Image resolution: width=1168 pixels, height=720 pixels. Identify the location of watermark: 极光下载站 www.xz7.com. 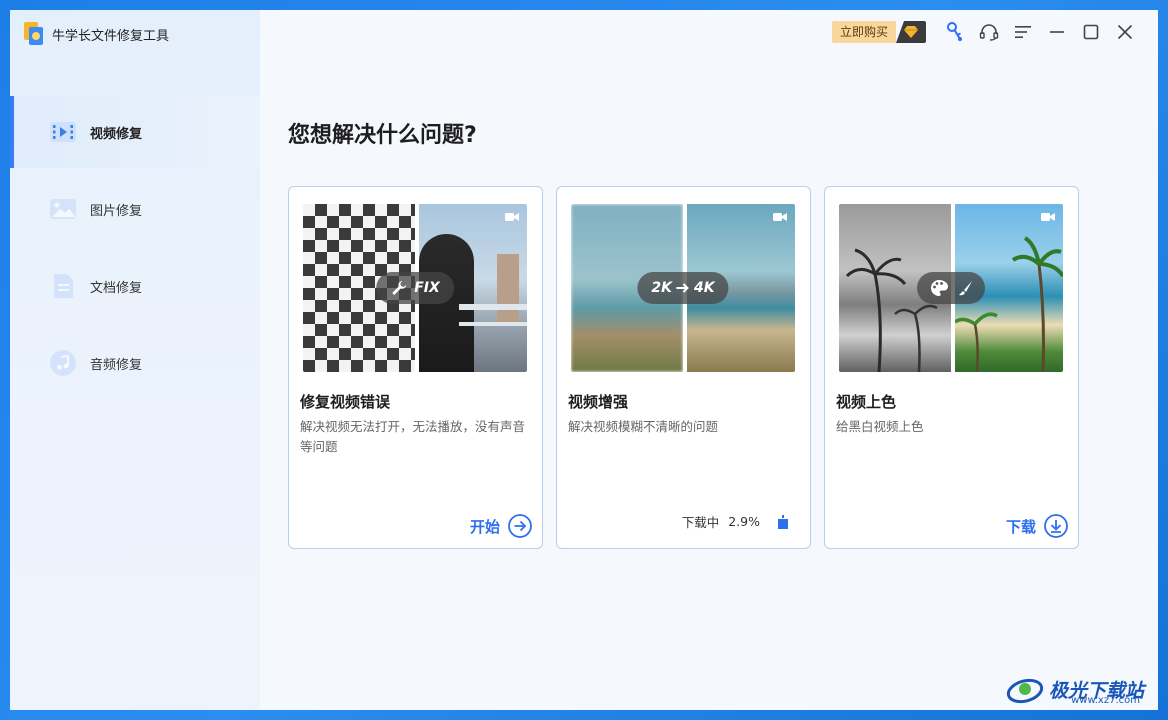
(1074, 690).